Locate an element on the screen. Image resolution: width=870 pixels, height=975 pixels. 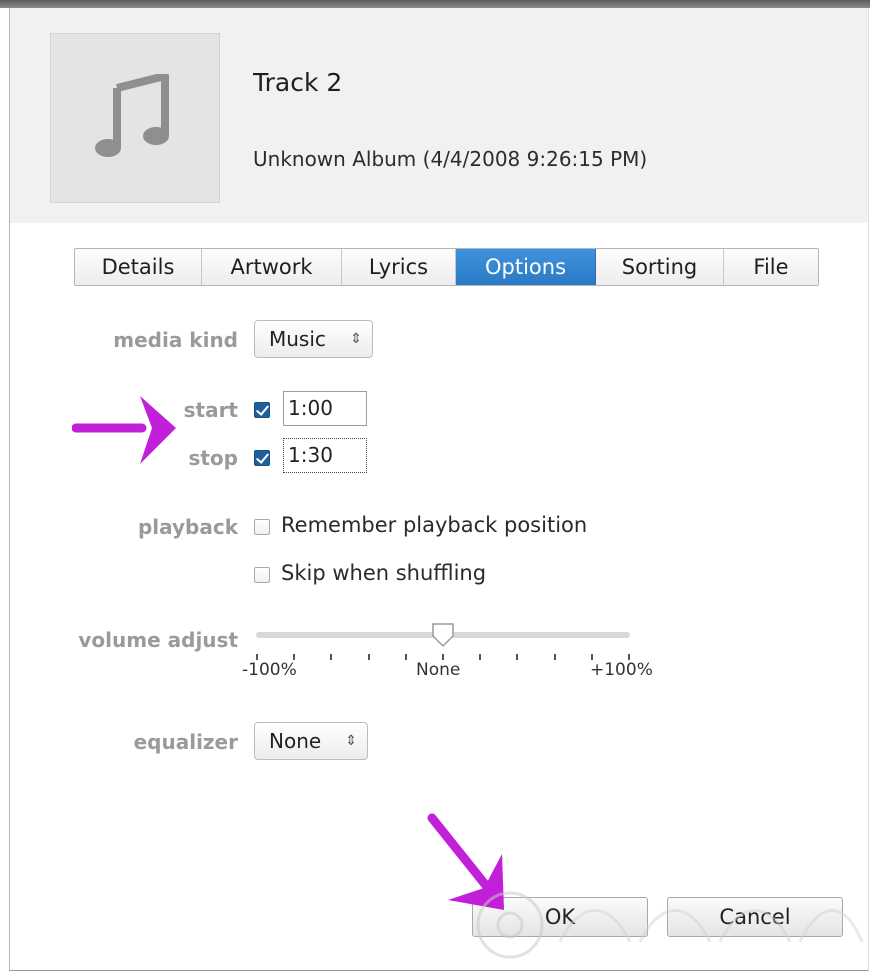
cancel-button: Cancel is located at coordinates (755, 917).